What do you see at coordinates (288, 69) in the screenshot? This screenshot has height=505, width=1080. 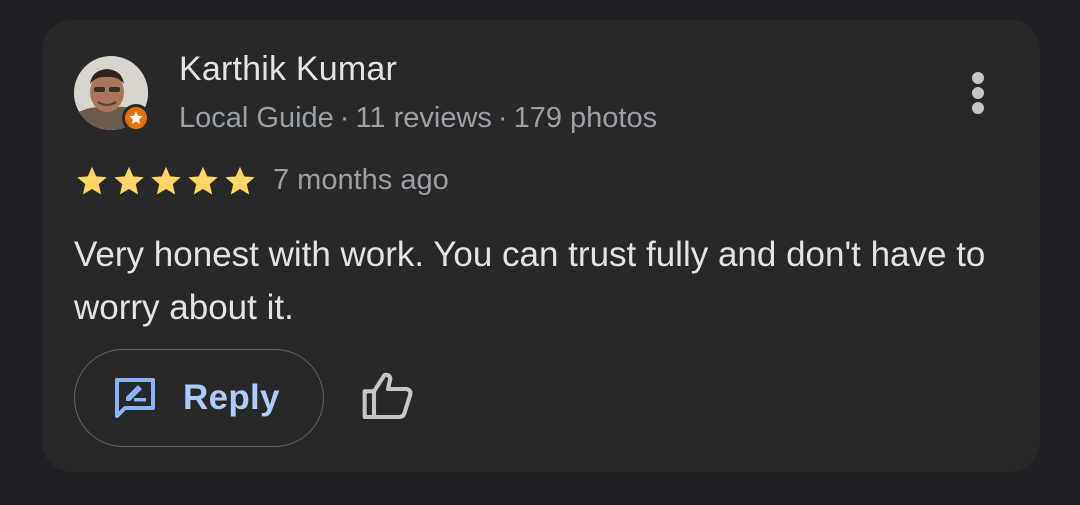 I see `reviewer-name: Karthik Kumar` at bounding box center [288, 69].